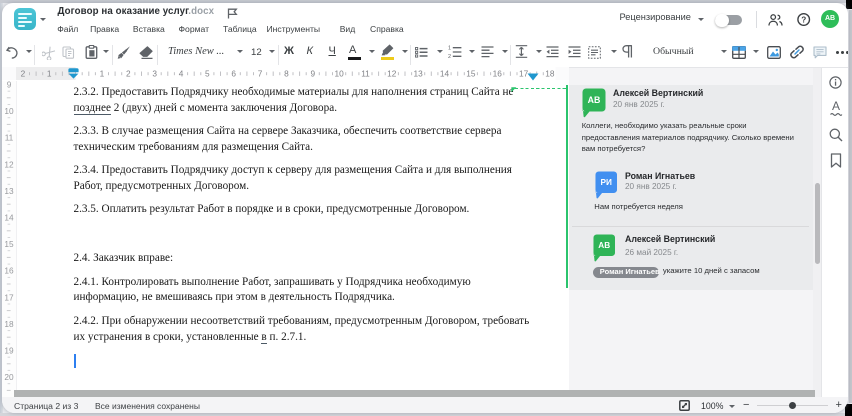 This screenshot has width=852, height=416. I want to click on svg-text: 19, so click(9, 350).